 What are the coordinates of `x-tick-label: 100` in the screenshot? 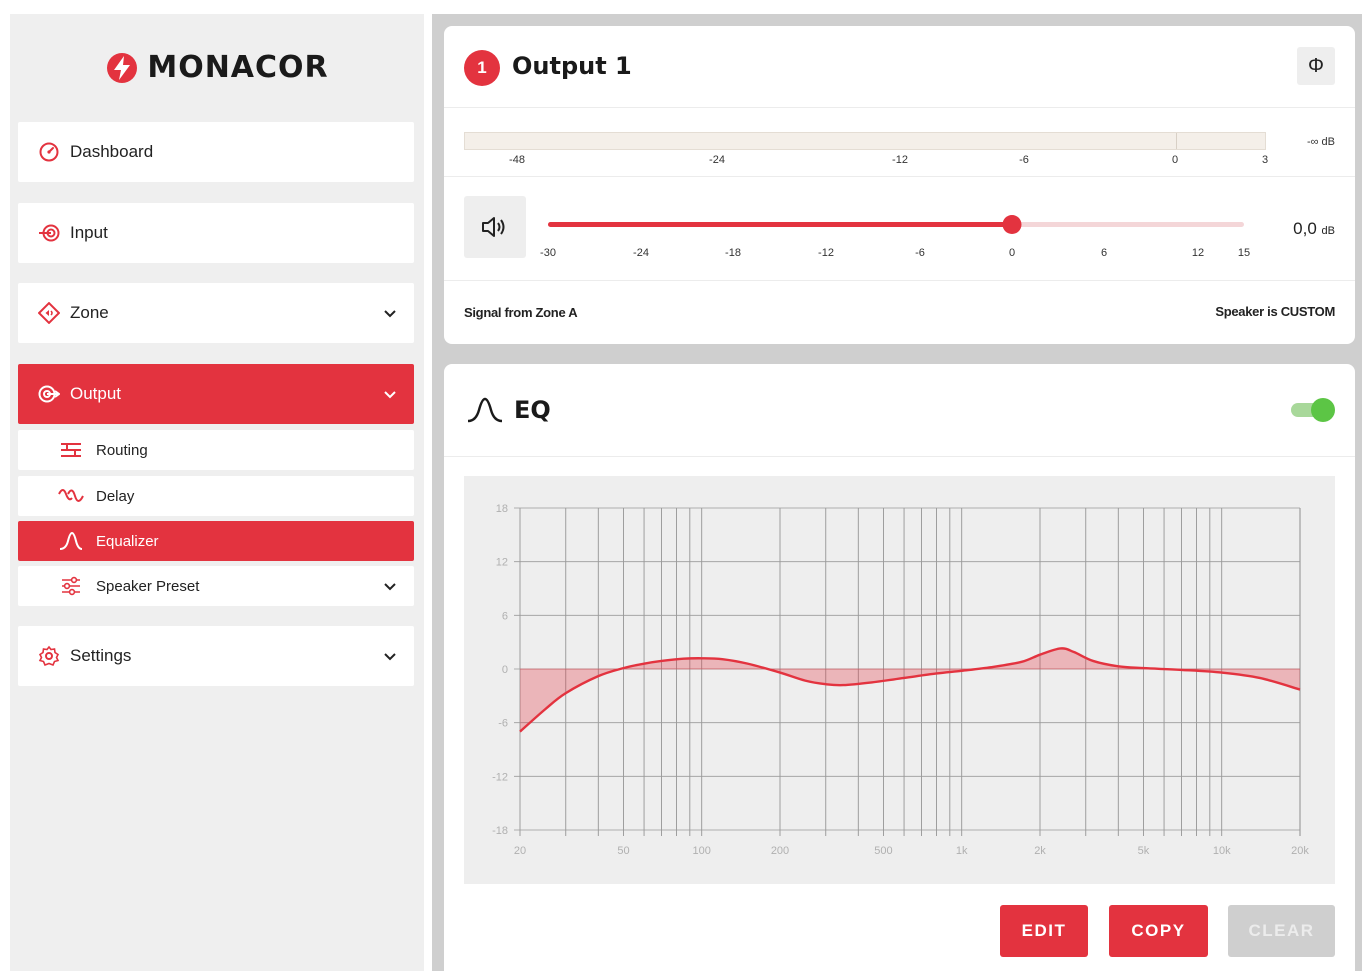 It's located at (702, 851).